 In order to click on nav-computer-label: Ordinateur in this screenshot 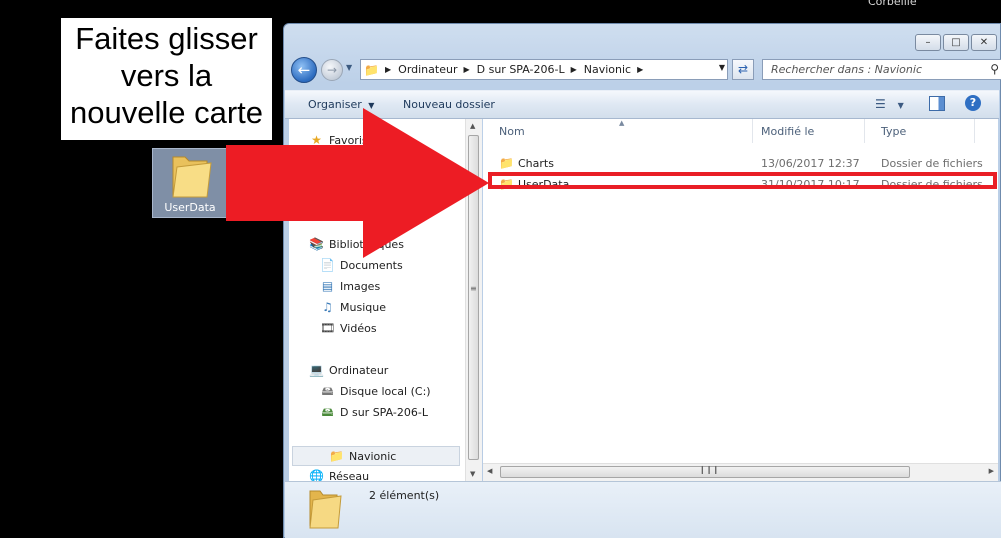, I will do `click(359, 370)`.